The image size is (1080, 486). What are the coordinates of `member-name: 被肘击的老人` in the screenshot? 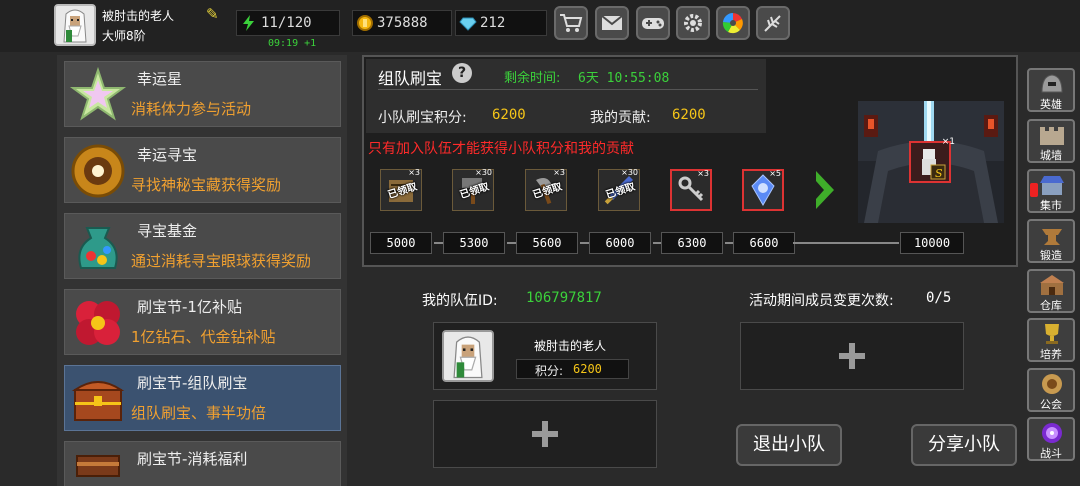 It's located at (570, 346).